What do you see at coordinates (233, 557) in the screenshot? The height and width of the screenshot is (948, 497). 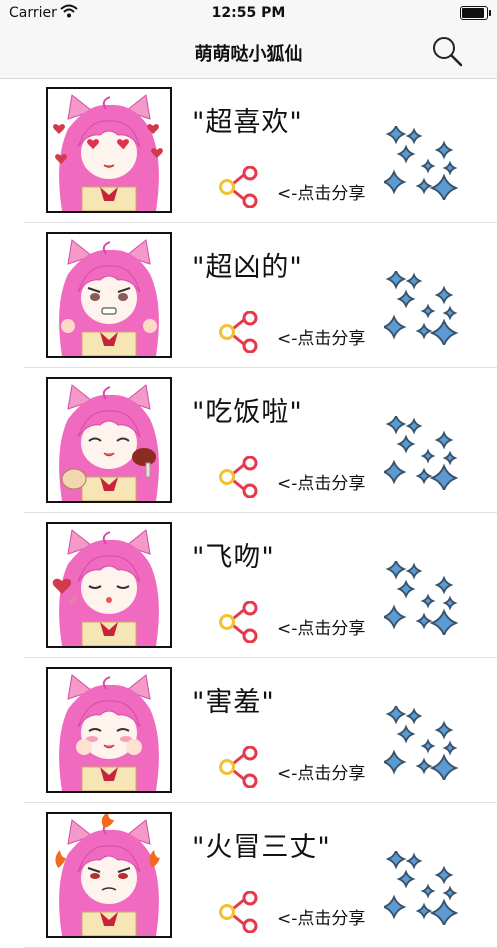 I see `sticker-label: "飞吻"` at bounding box center [233, 557].